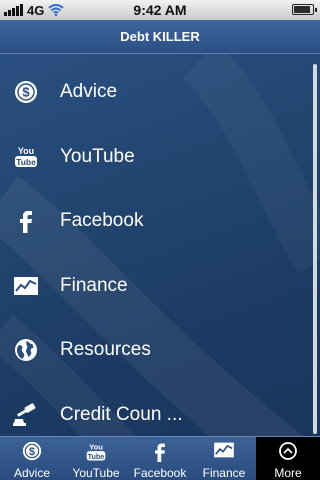 The width and height of the screenshot is (320, 480). Describe the element at coordinates (96, 473) in the screenshot. I see `tab-label: YouTube` at that location.